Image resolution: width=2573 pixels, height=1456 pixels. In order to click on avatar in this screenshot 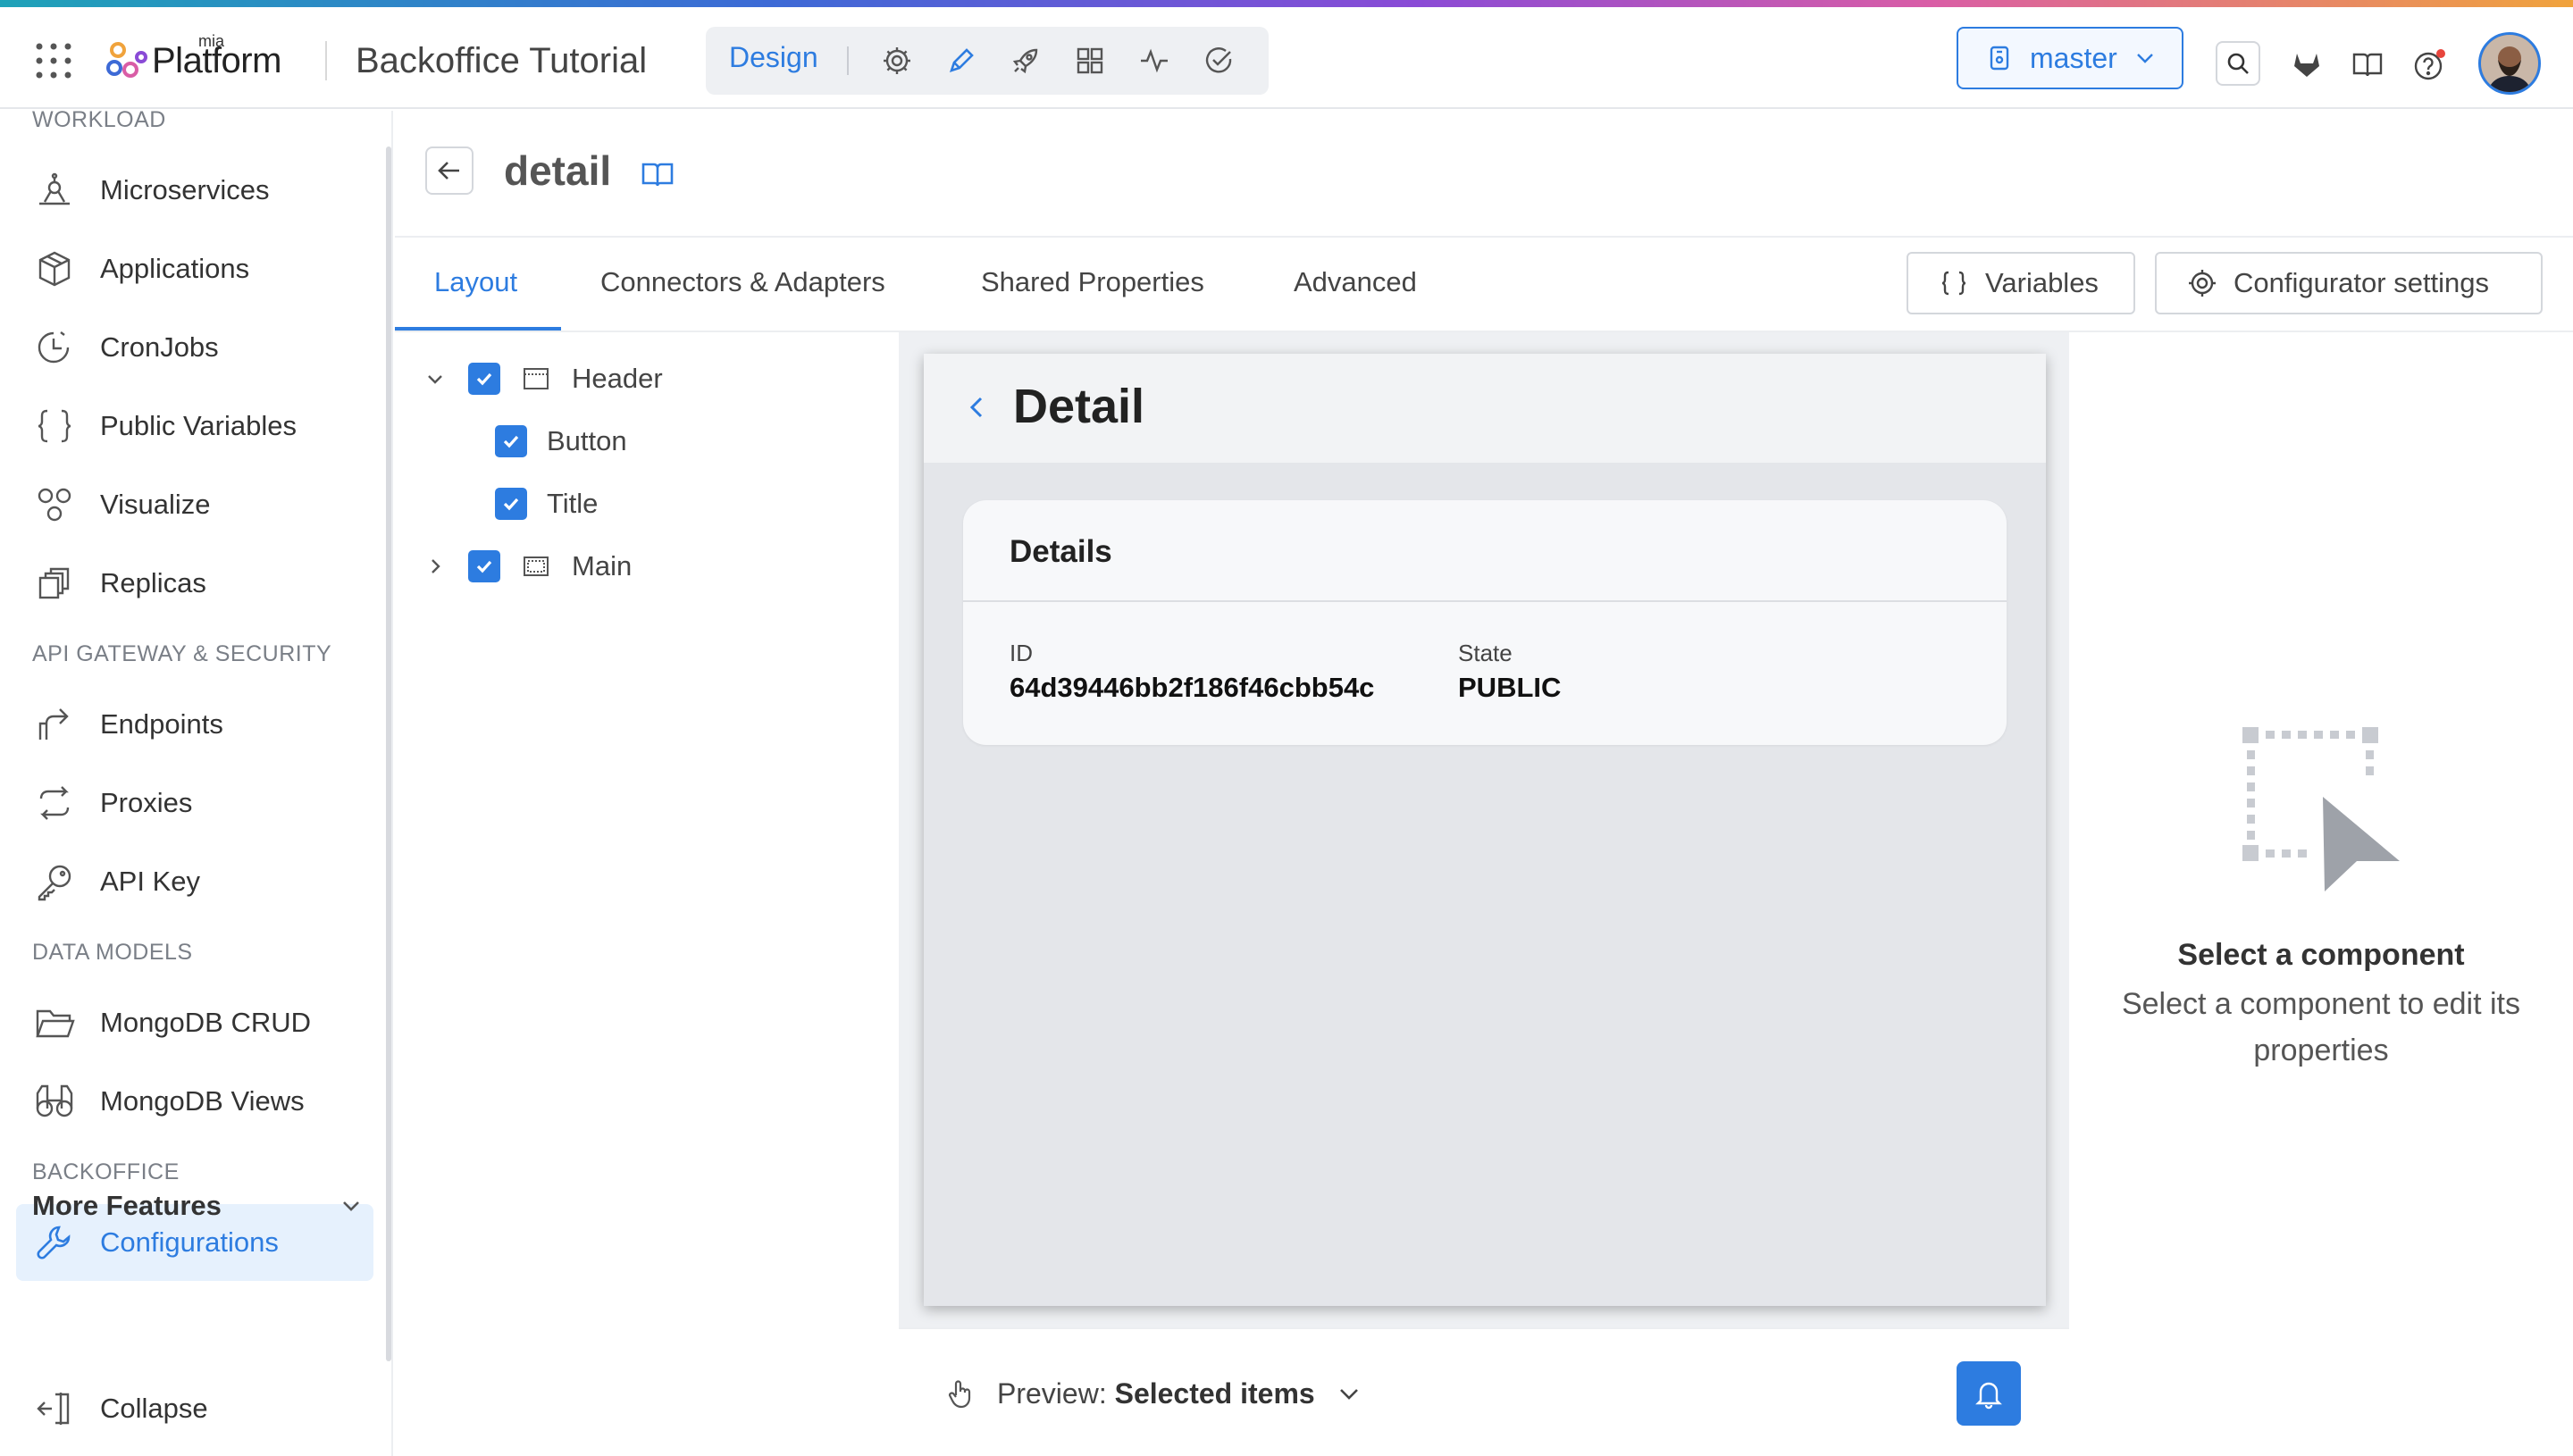, I will do `click(2509, 63)`.